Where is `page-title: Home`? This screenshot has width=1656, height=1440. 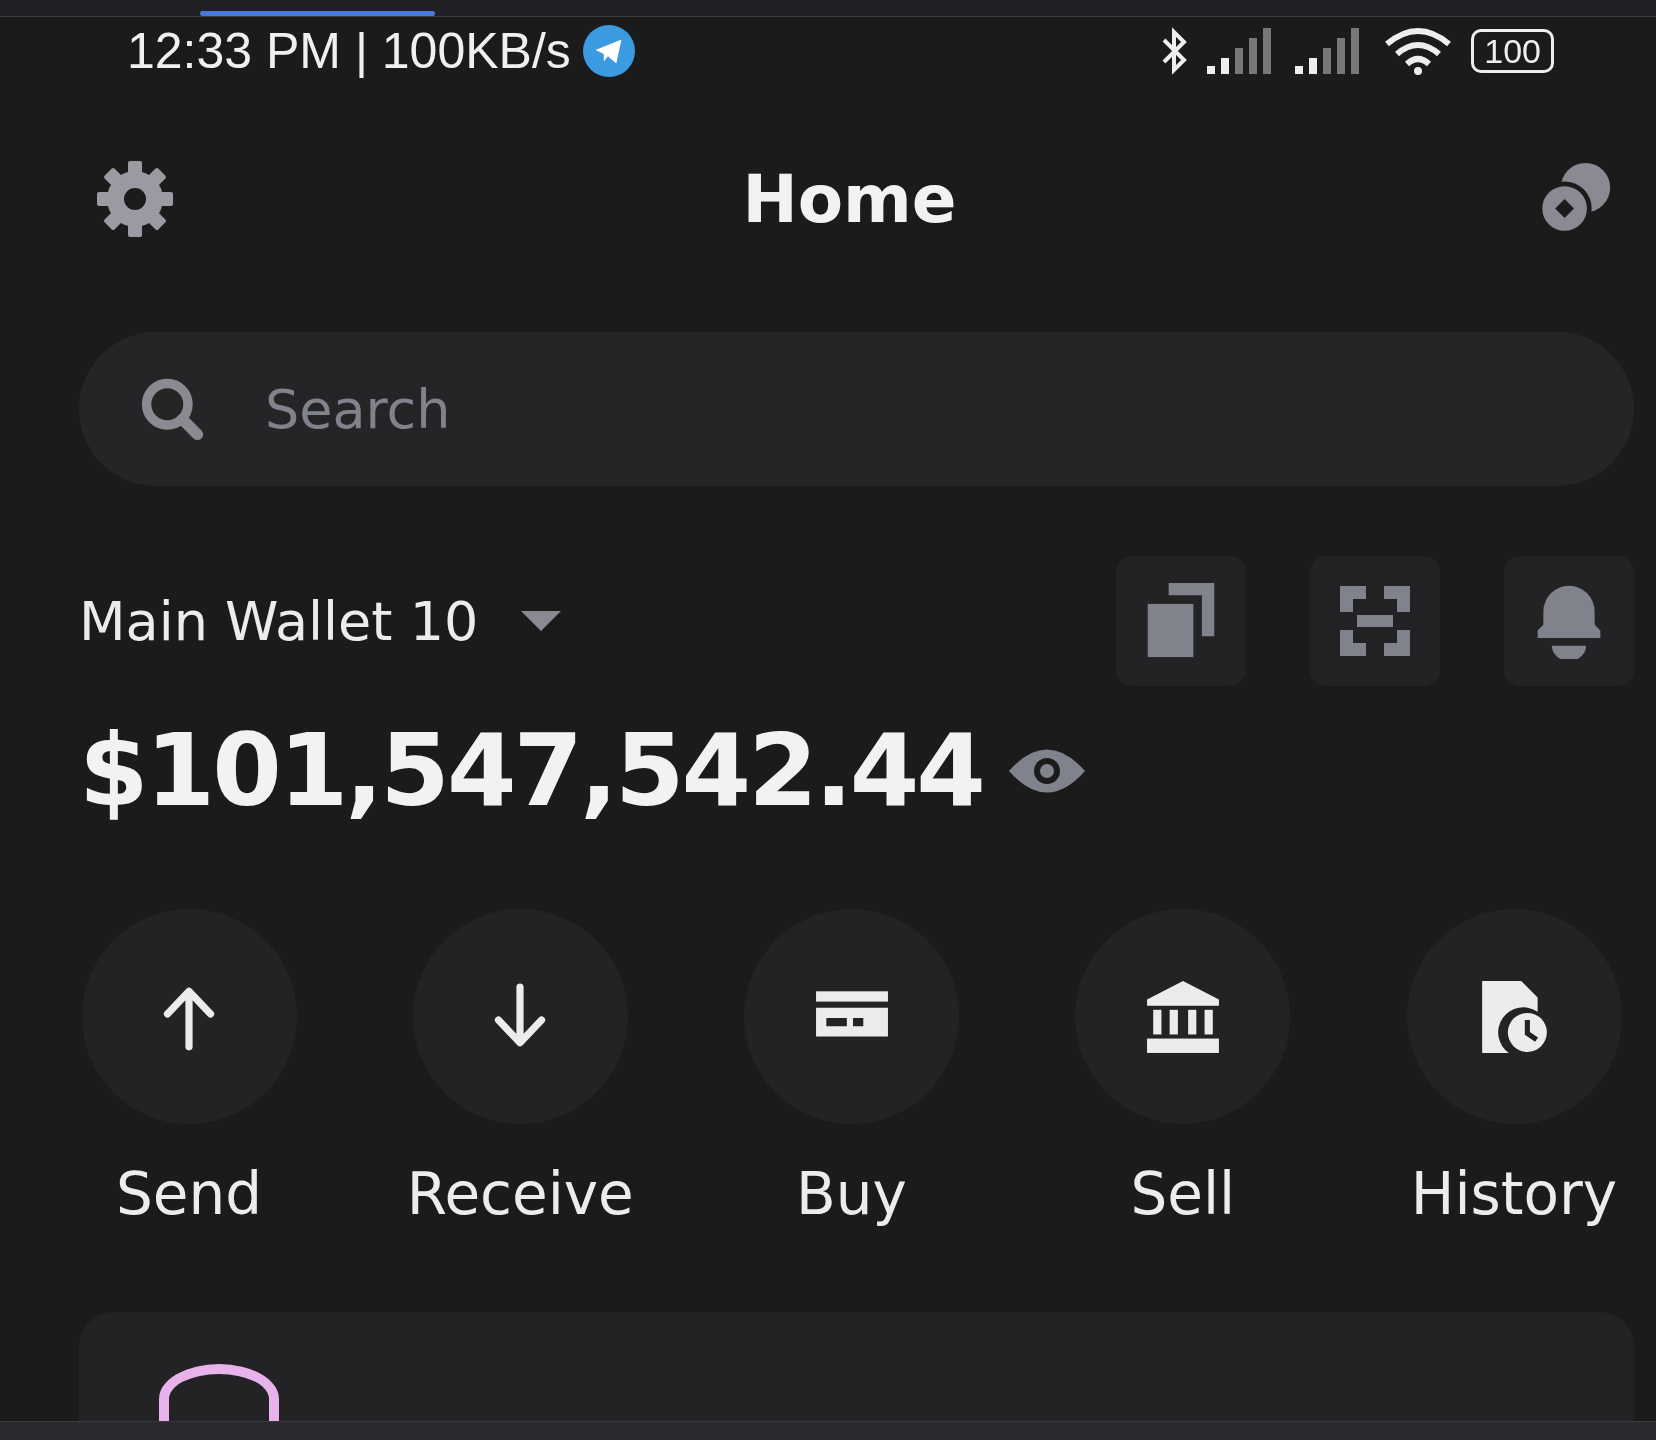
page-title: Home is located at coordinates (850, 199).